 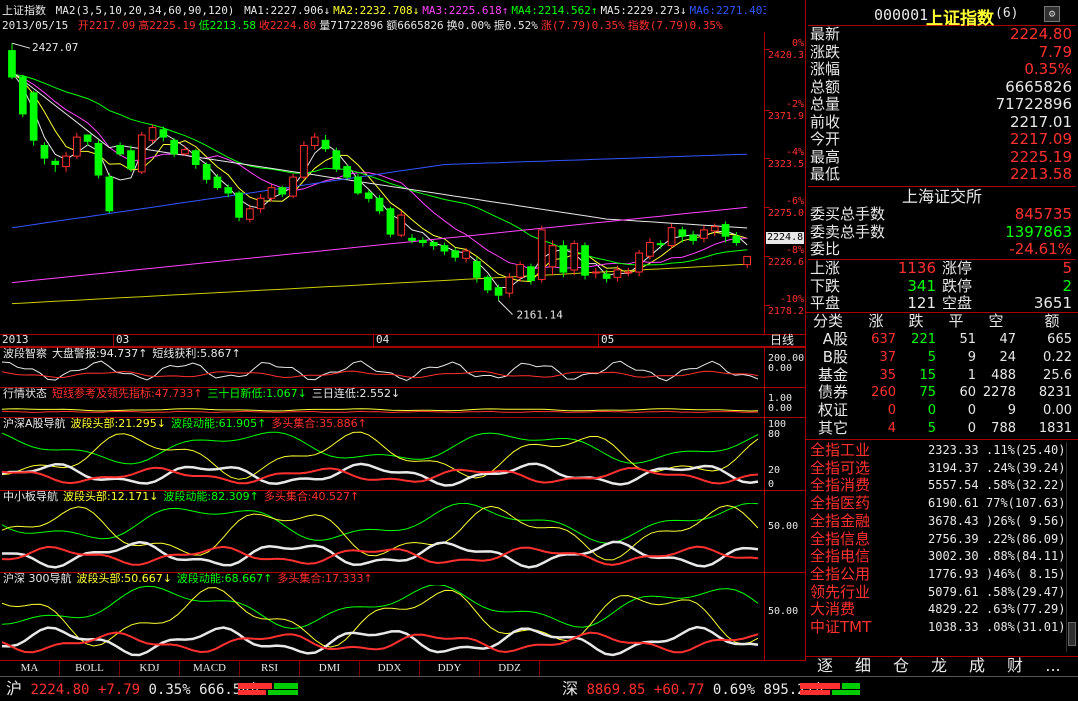 What do you see at coordinates (727, 11) in the screenshot?
I see `ma-value-6: MA6:2271.403↓` at bounding box center [727, 11].